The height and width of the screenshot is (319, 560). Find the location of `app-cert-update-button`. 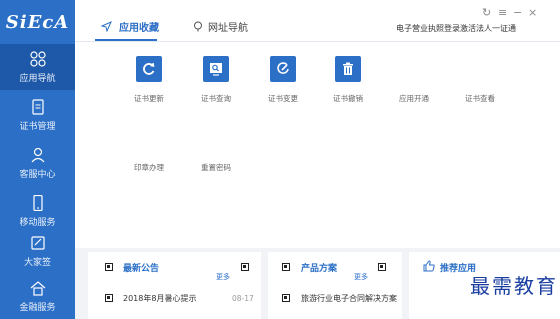

app-cert-update-button is located at coordinates (149, 69).